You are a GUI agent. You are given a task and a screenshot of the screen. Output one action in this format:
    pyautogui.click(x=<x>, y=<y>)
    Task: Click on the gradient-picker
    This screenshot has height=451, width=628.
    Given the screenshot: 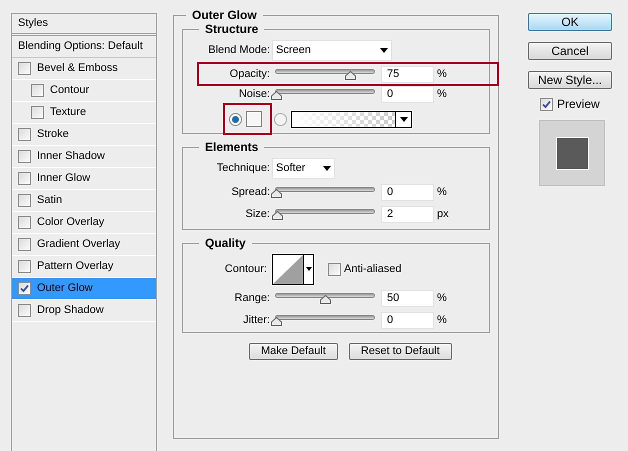 What is the action you would take?
    pyautogui.click(x=351, y=119)
    